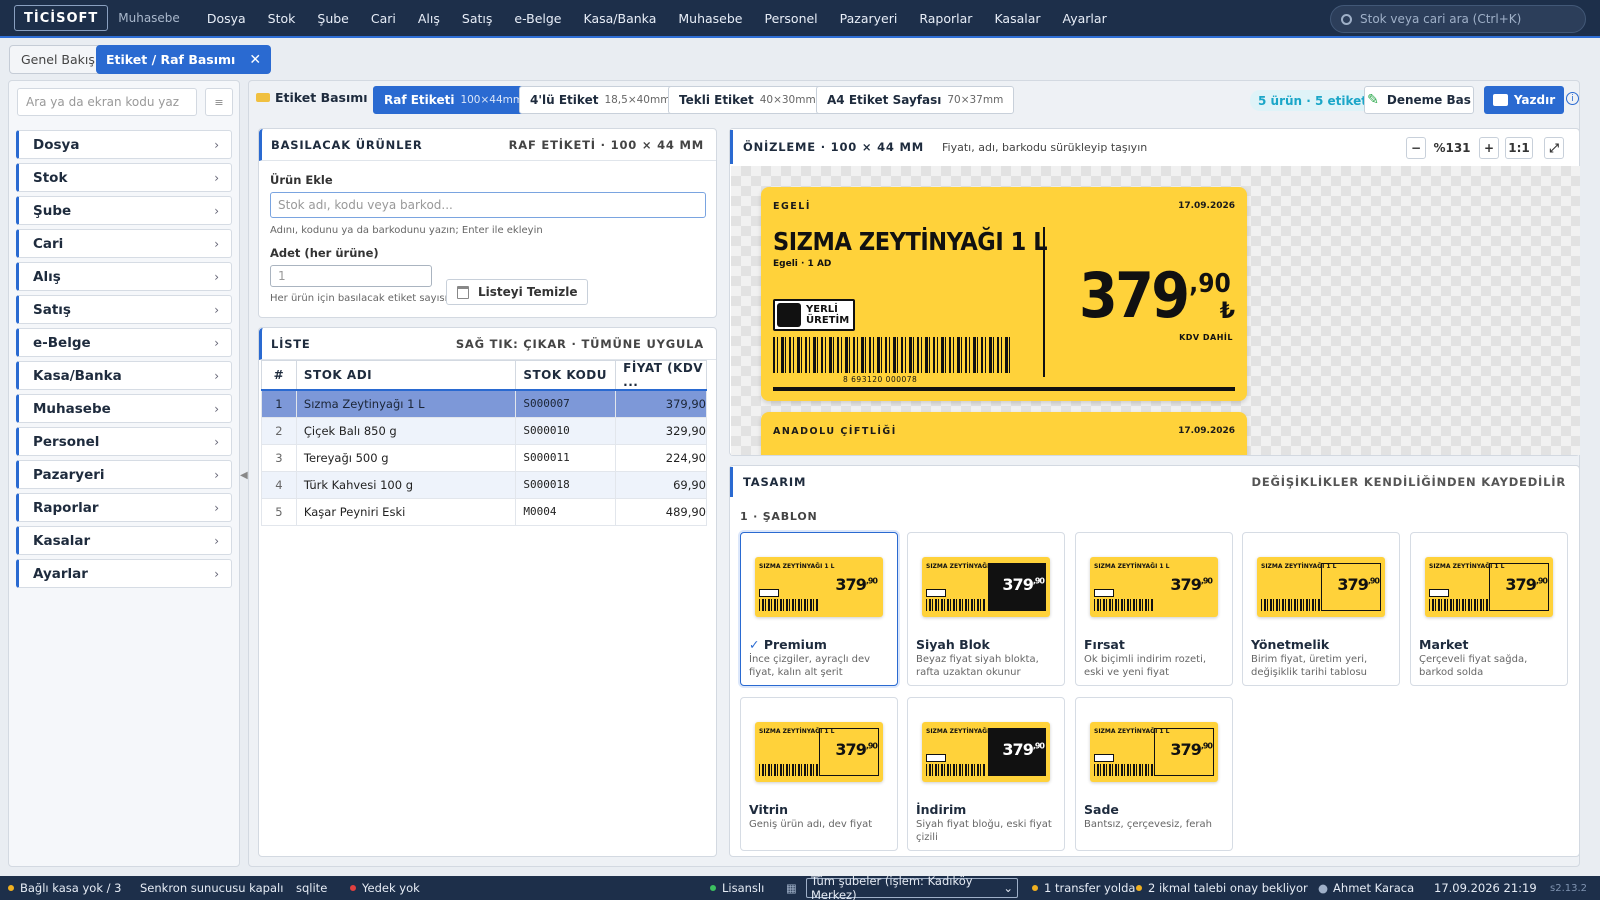 The image size is (1600, 900). What do you see at coordinates (244, 475) in the screenshot?
I see `collapse-sidebar-icon: ◀` at bounding box center [244, 475].